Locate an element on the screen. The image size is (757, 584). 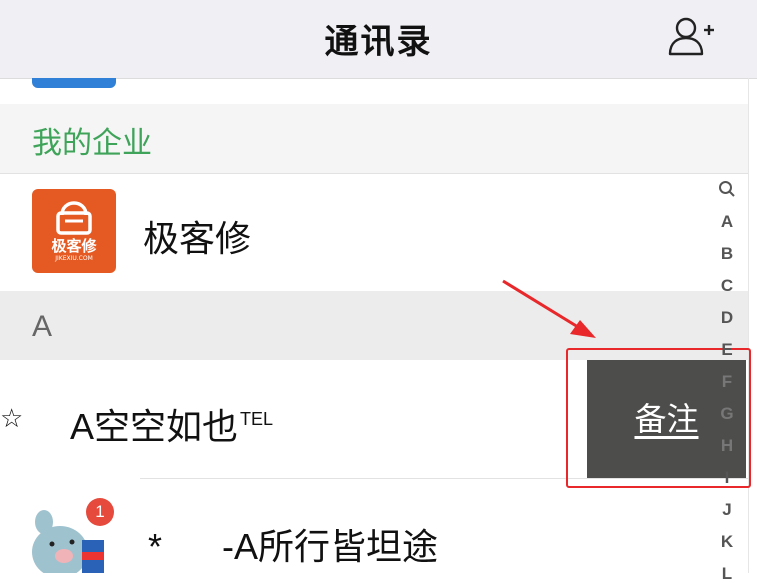
index-letter-h: H is located at coordinates (727, 446).